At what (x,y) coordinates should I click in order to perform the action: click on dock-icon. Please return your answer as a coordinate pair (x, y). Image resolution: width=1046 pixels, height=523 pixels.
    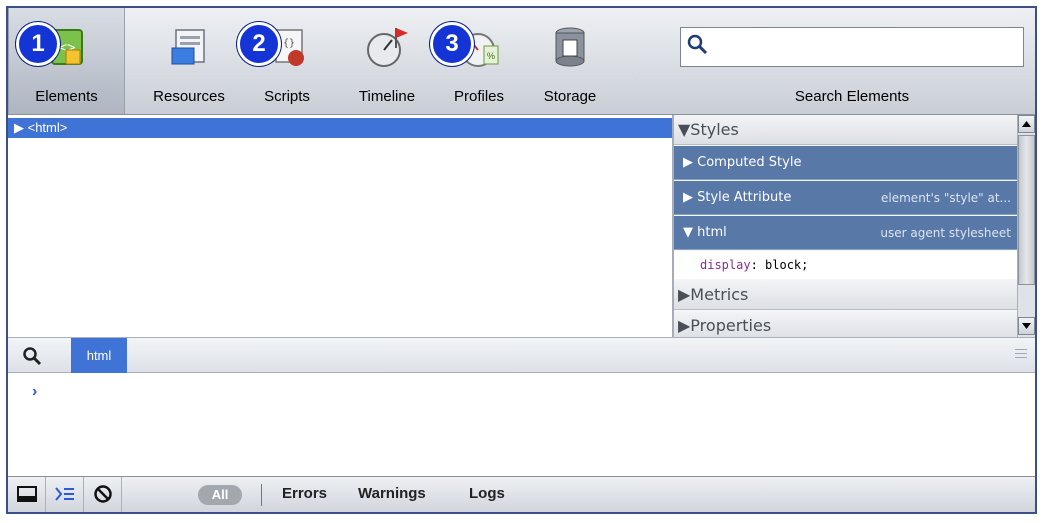
    Looking at the image, I should click on (27, 494).